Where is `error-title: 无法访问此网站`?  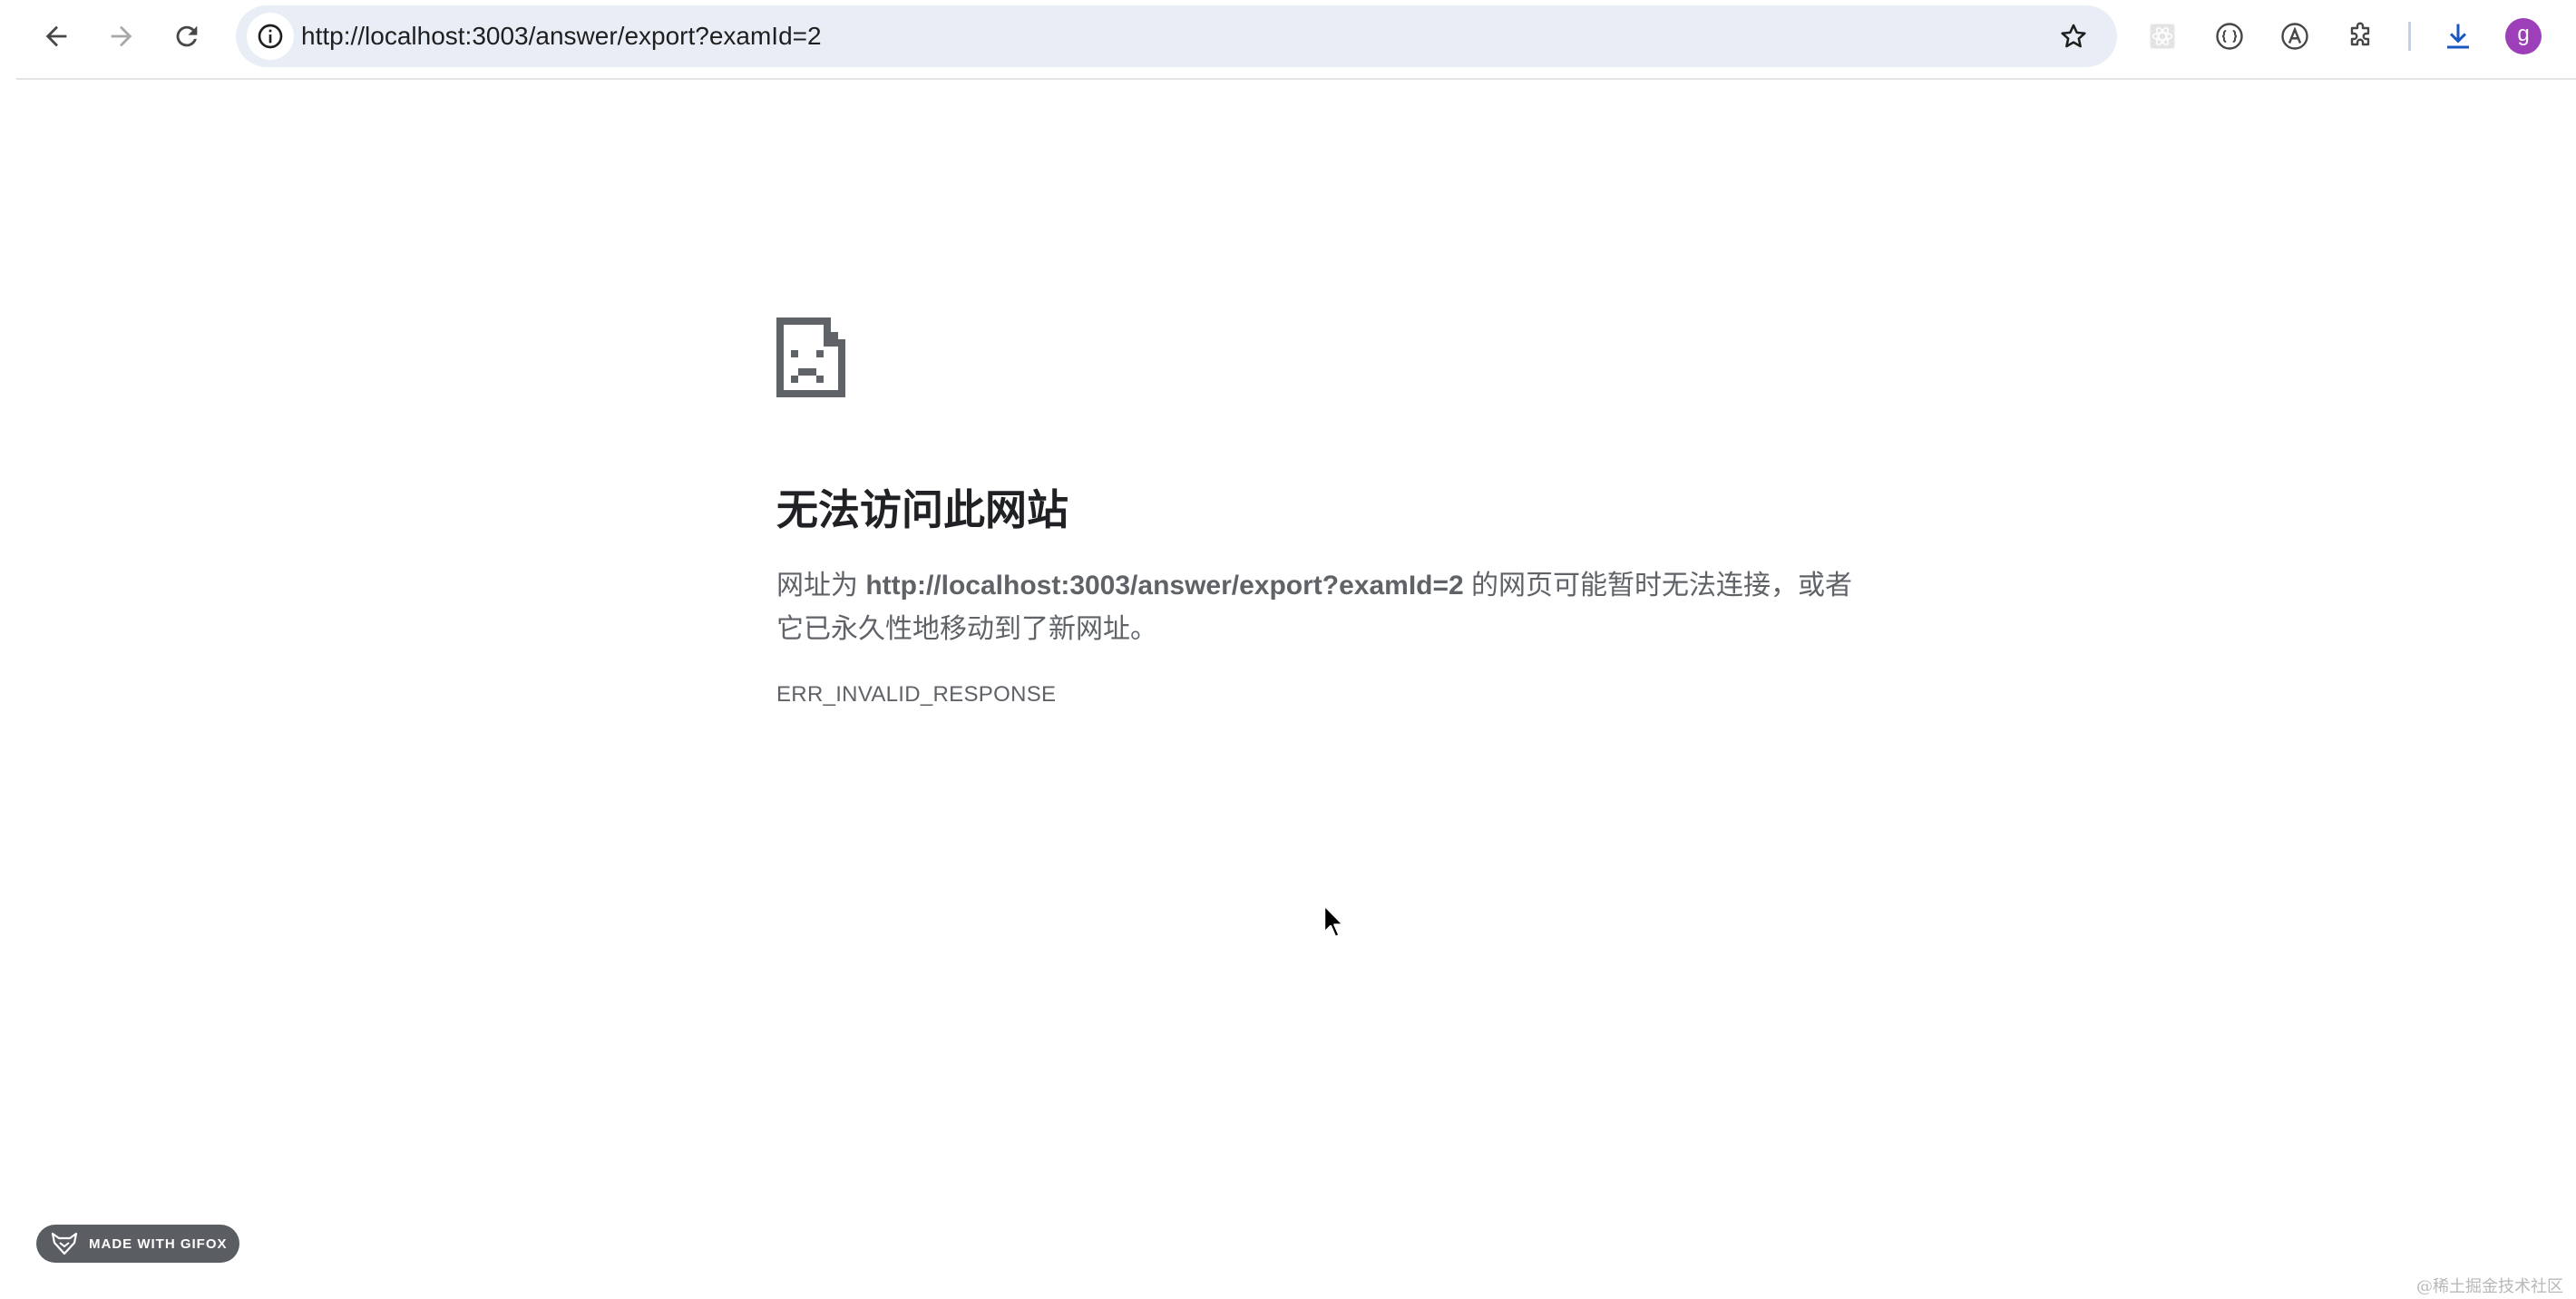 error-title: 无法访问此网站 is located at coordinates (922, 509).